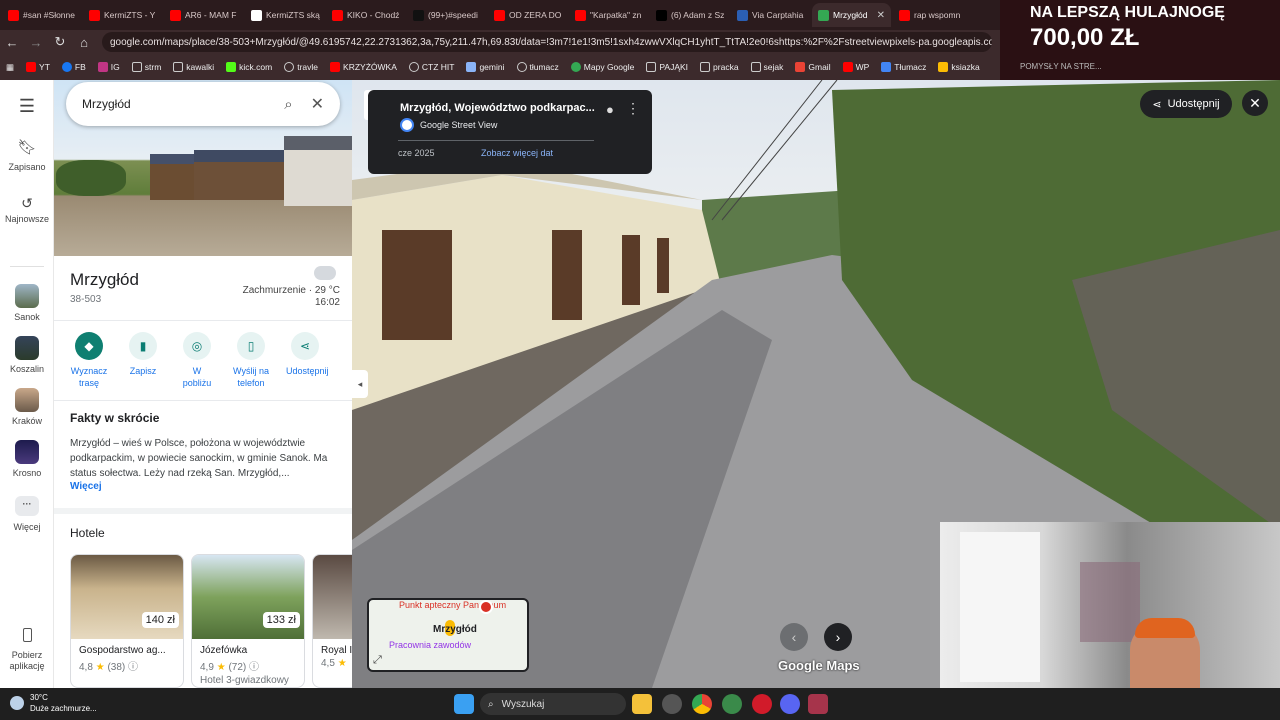  I want to click on windows-start-icon, so click(464, 704).